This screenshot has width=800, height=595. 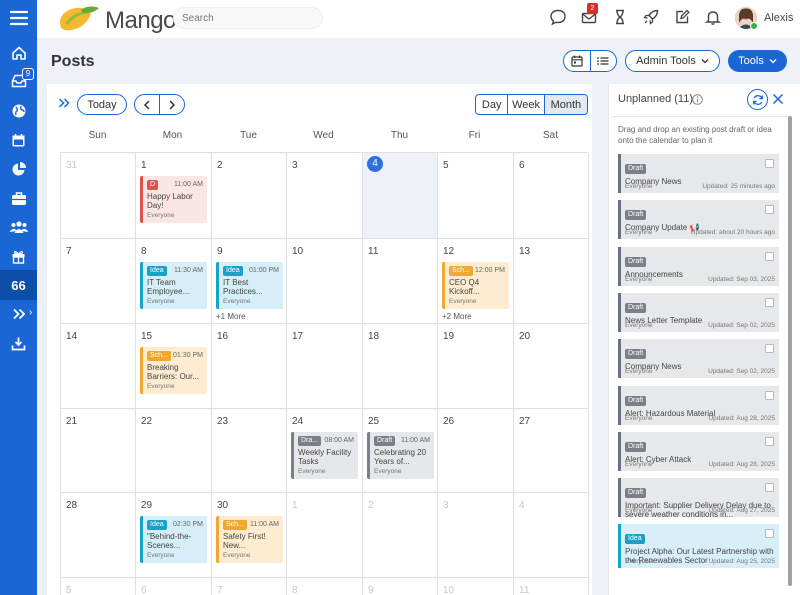 I want to click on day-cell: 1, so click(x=325, y=535).